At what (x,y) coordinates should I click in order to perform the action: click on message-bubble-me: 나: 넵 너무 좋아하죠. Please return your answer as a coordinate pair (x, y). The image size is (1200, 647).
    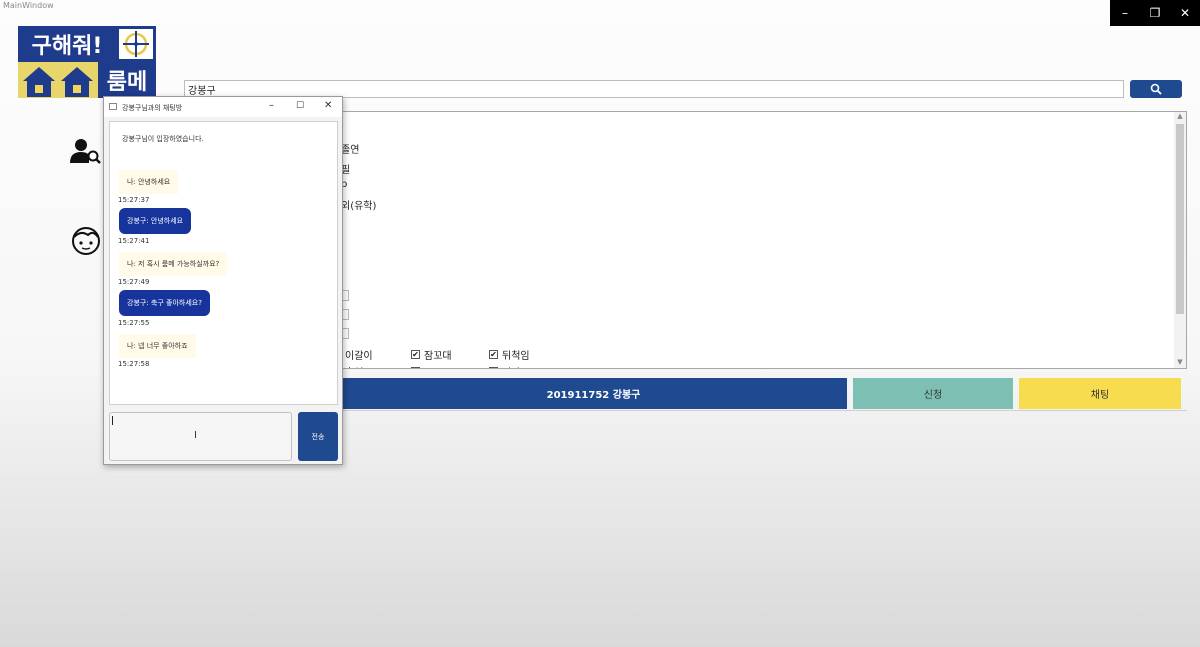
    Looking at the image, I should click on (157, 346).